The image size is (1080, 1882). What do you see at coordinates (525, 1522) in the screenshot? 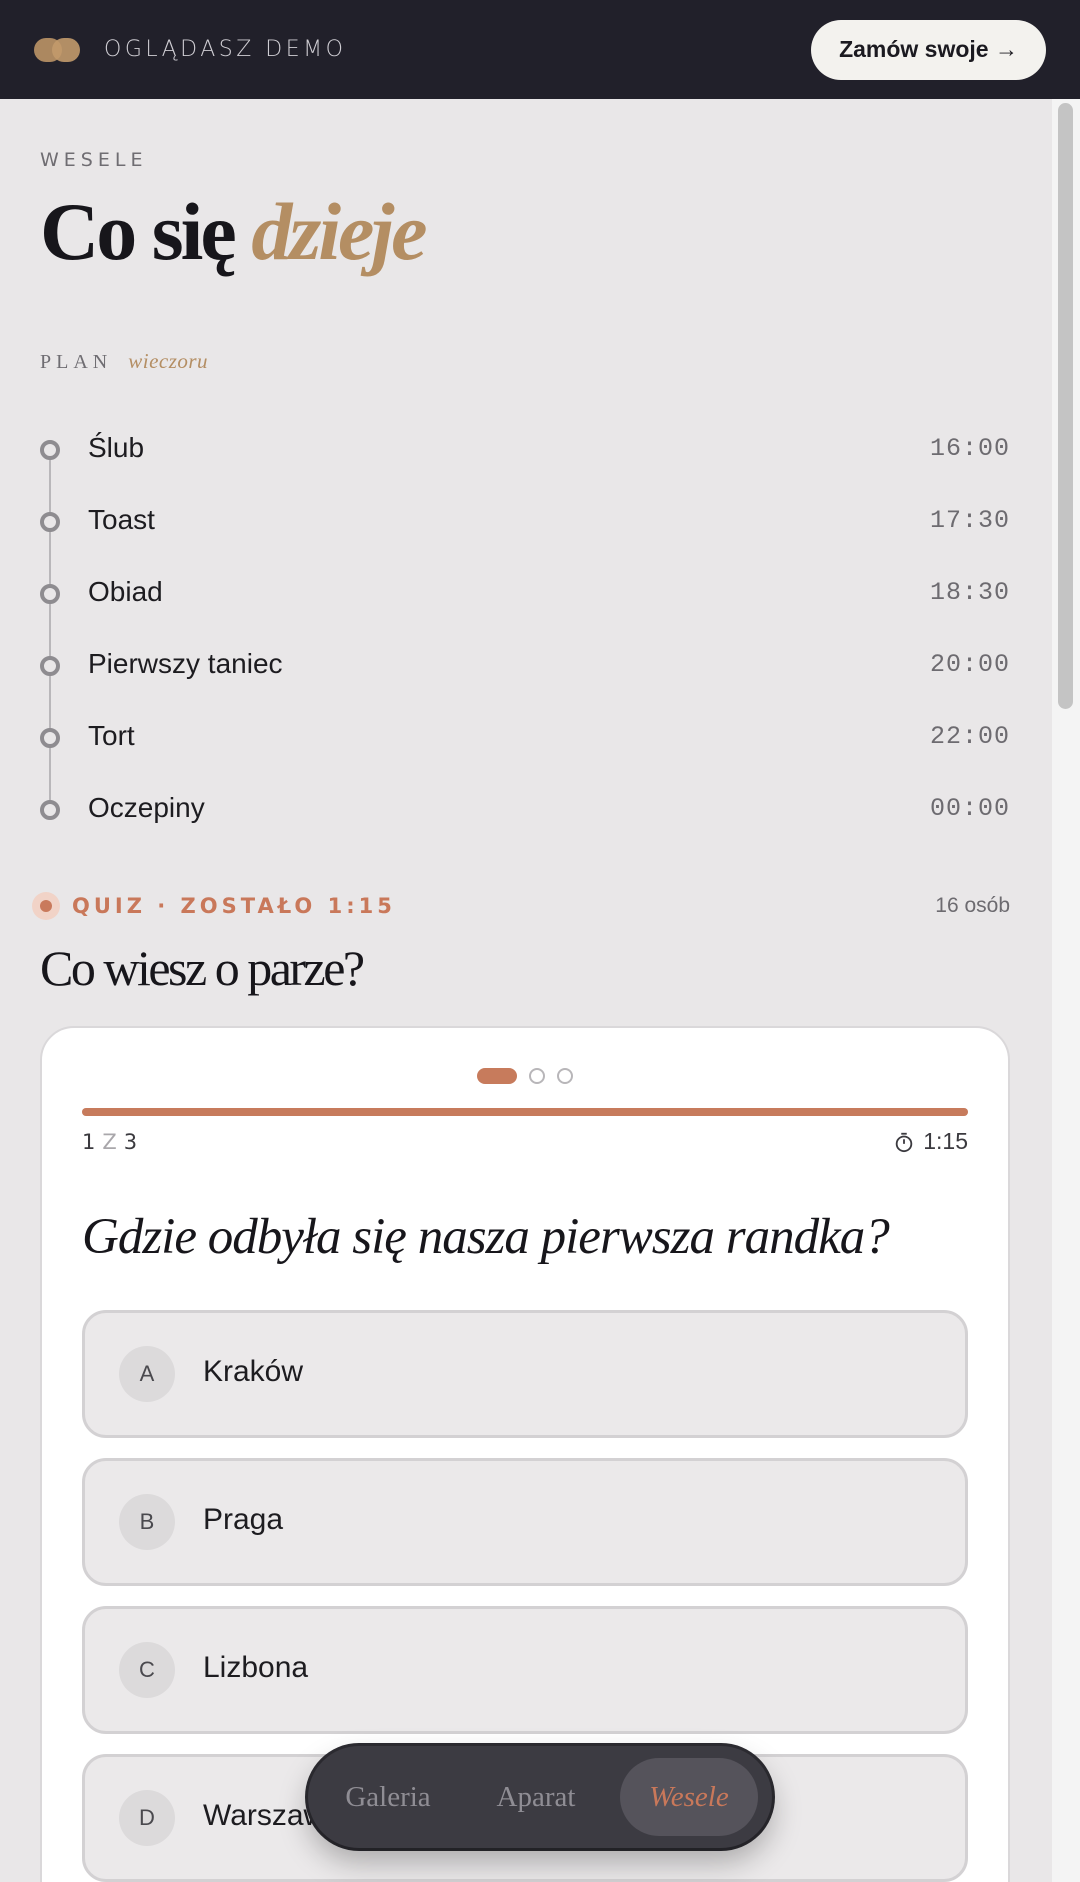
I see `answer-option: B Praga` at bounding box center [525, 1522].